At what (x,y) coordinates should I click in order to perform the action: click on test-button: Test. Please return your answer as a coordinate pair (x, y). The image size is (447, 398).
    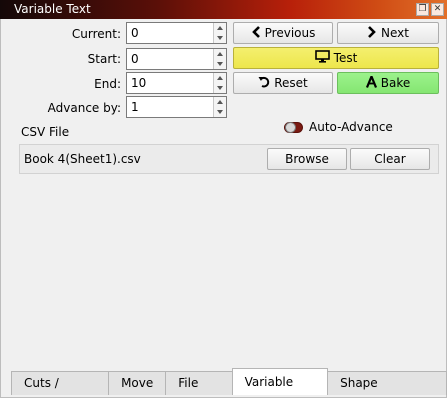
    Looking at the image, I should click on (336, 58).